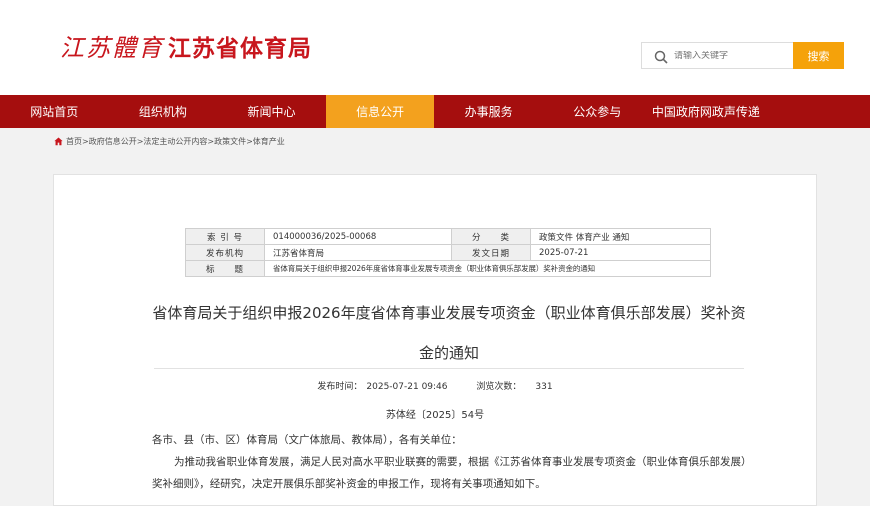 This screenshot has width=870, height=506. I want to click on nav-item-organization: 组织机构, so click(163, 111).